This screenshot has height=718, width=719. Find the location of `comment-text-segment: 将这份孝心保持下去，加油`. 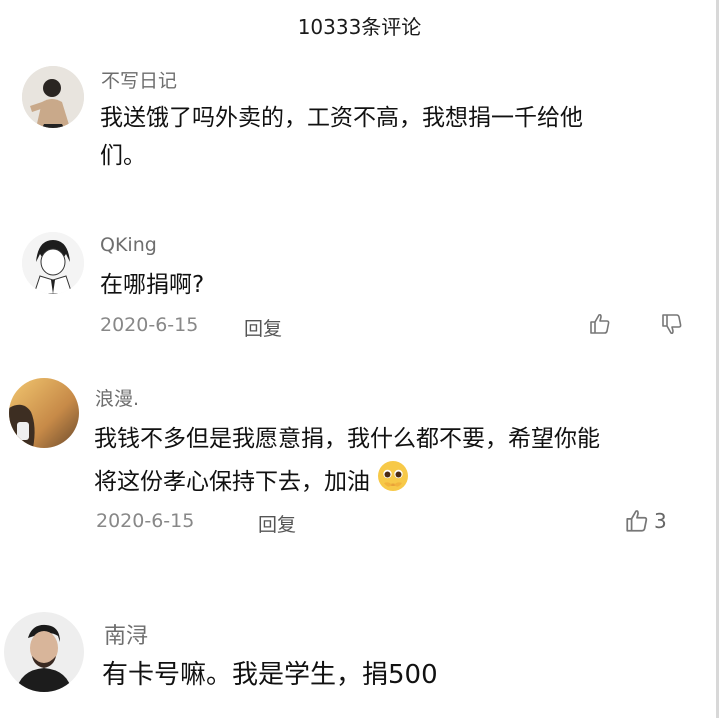

comment-text-segment: 将这份孝心保持下去，加油 is located at coordinates (232, 481).